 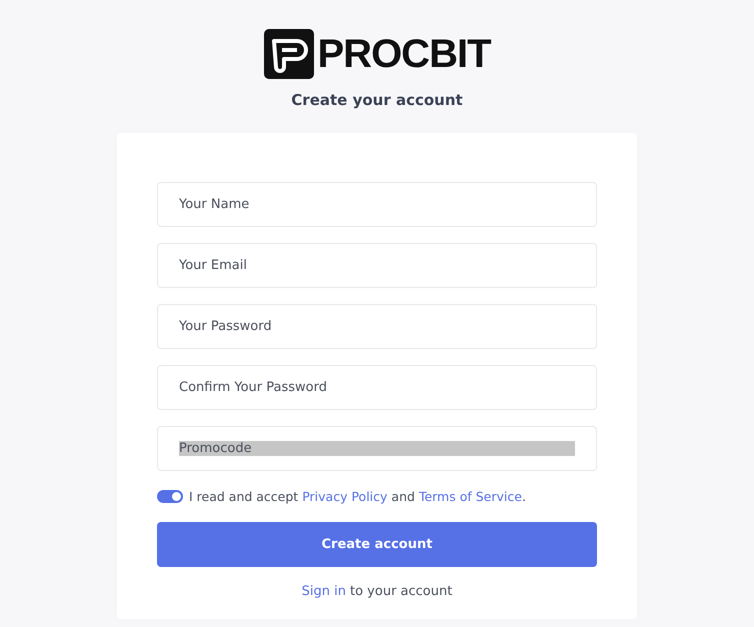 What do you see at coordinates (243, 496) in the screenshot?
I see `terms-text: I read and accept` at bounding box center [243, 496].